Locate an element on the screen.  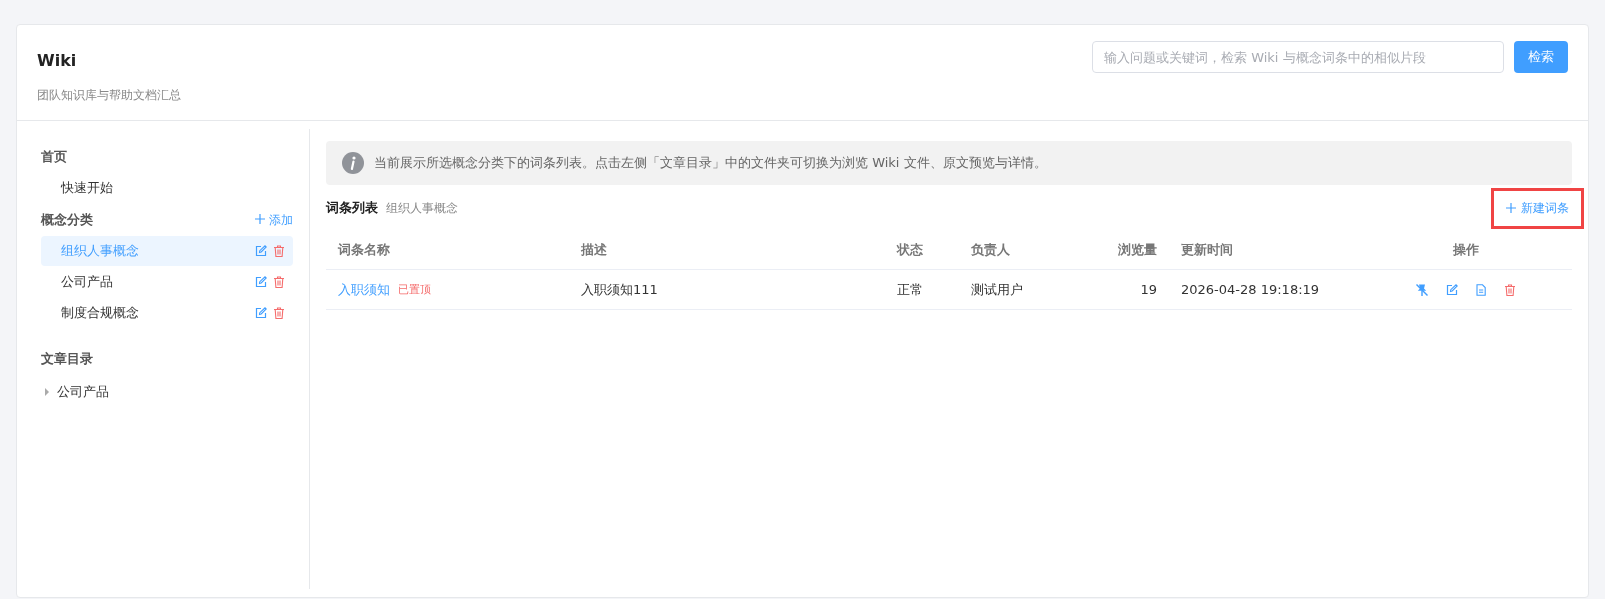
section-title: 首页 is located at coordinates (54, 157).